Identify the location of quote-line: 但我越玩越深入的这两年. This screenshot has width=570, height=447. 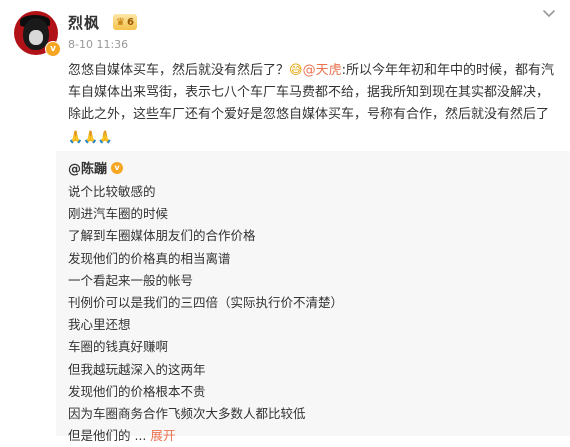
(137, 369).